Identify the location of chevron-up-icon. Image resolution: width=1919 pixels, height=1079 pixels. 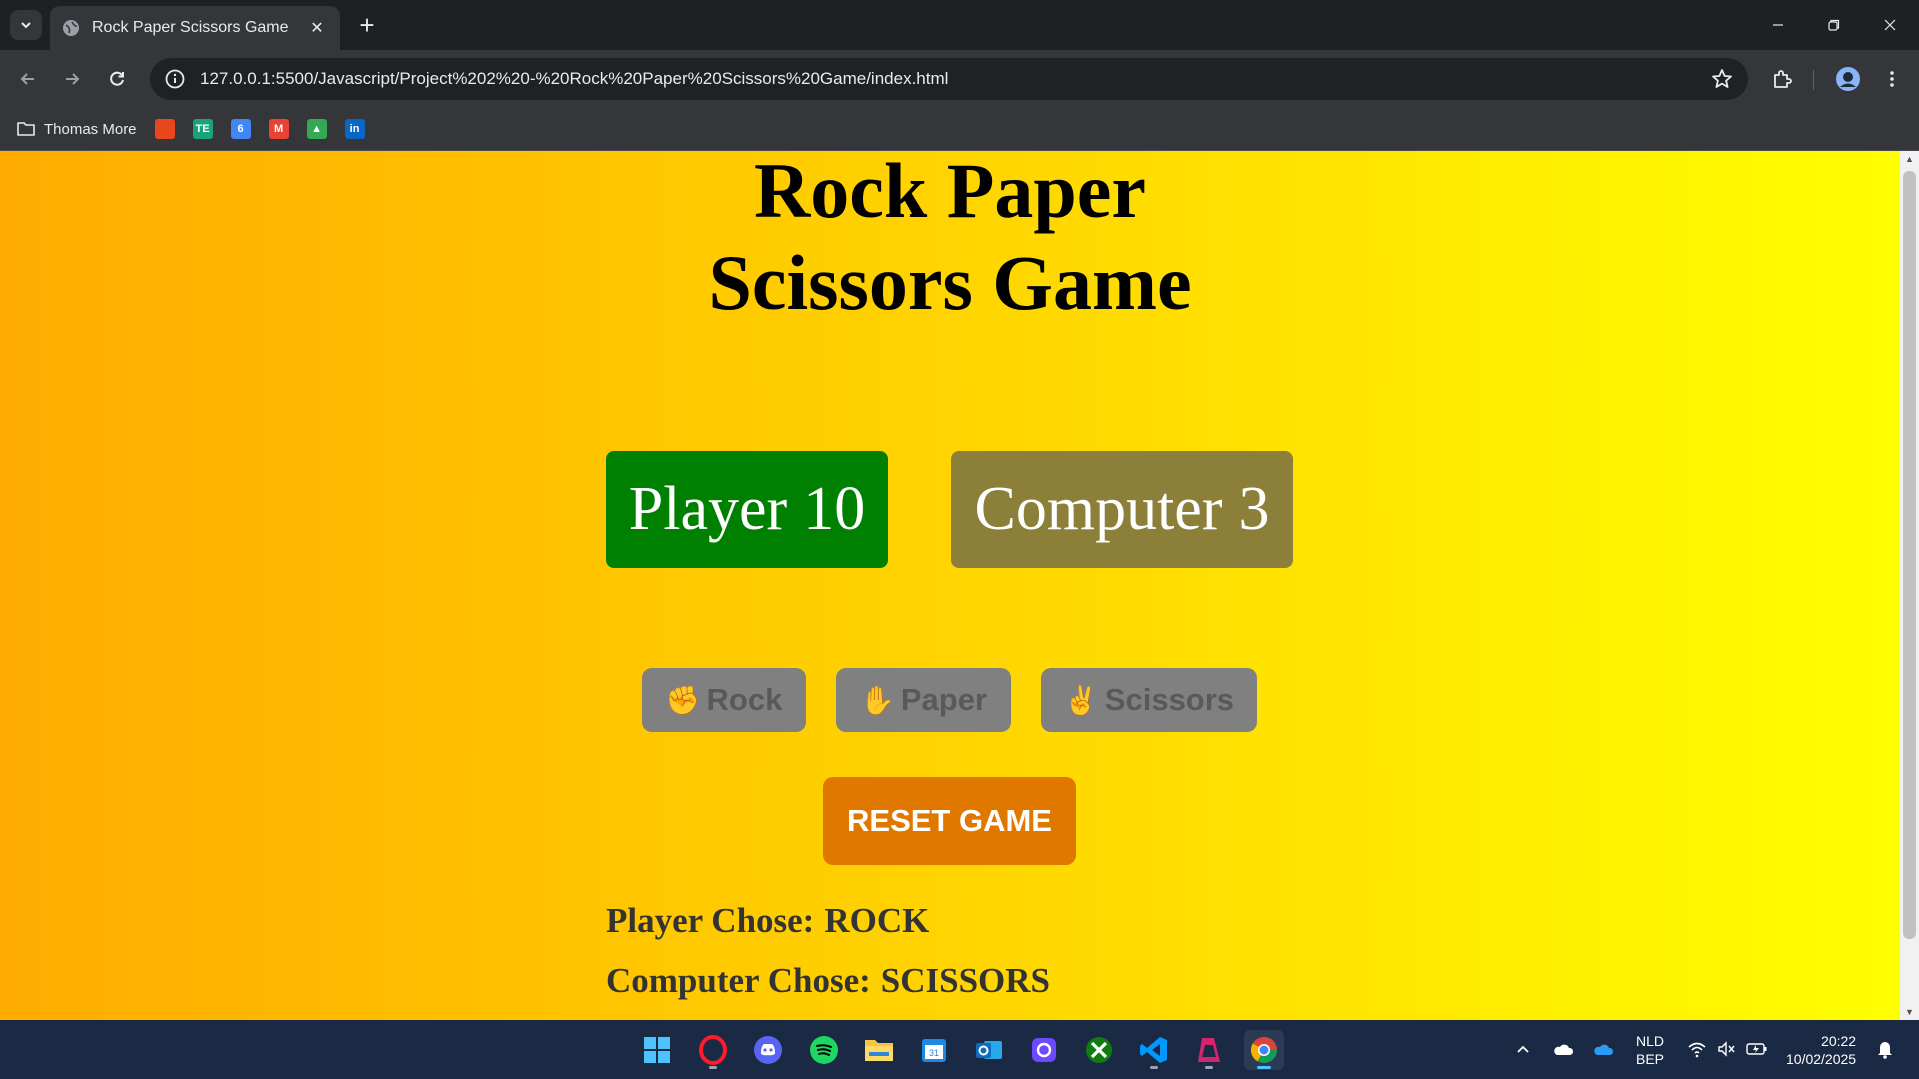
(1523, 1049).